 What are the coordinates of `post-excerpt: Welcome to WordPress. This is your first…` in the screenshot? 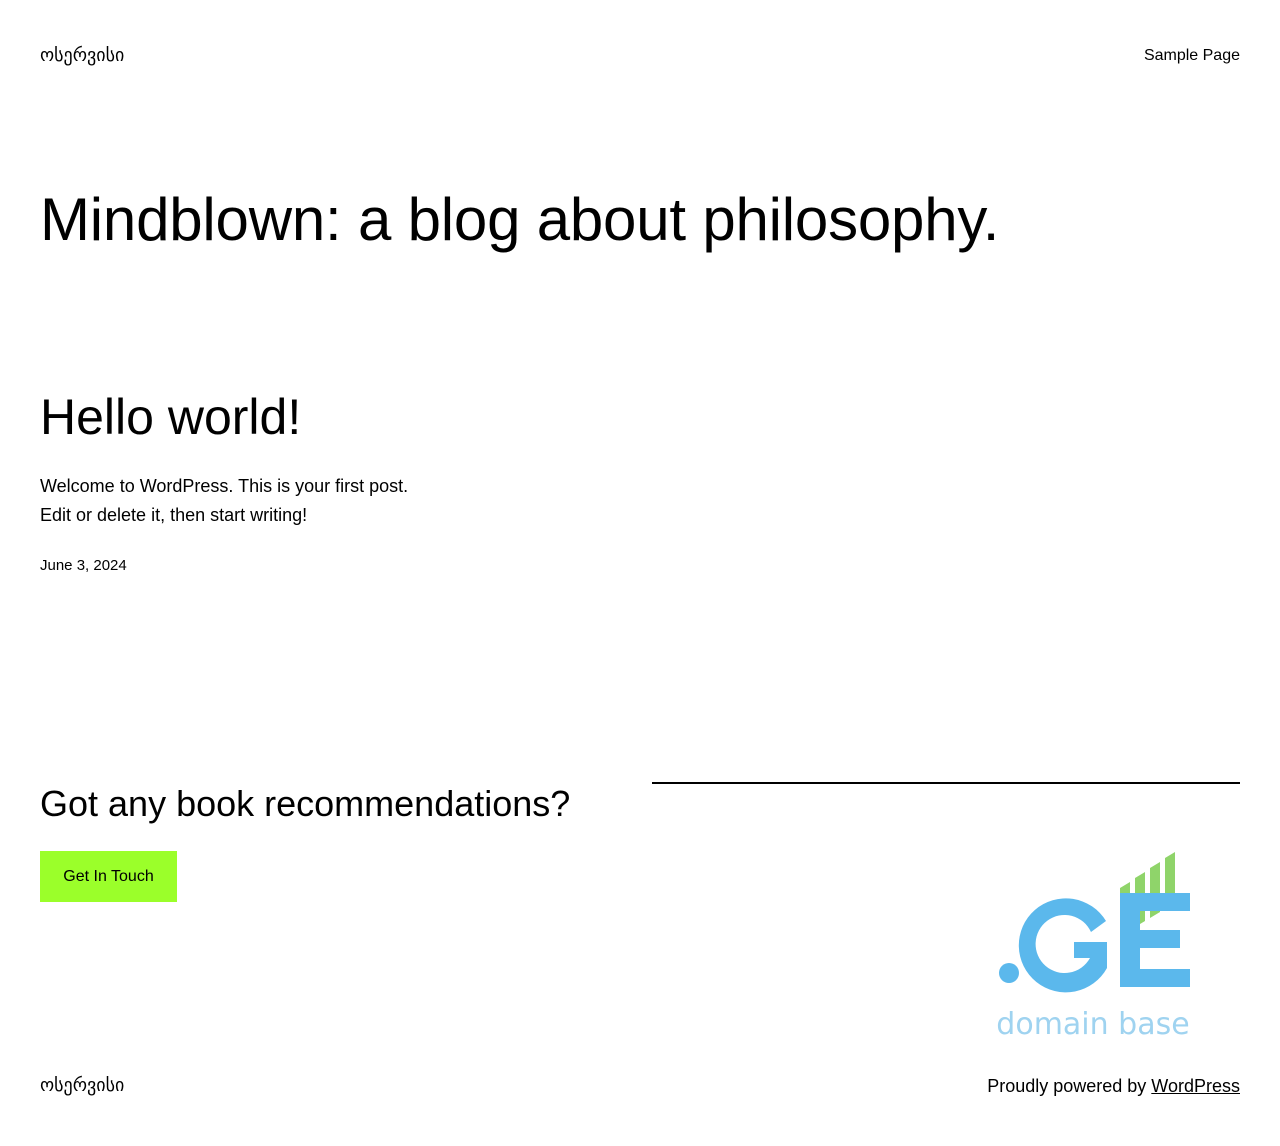 It's located at (224, 500).